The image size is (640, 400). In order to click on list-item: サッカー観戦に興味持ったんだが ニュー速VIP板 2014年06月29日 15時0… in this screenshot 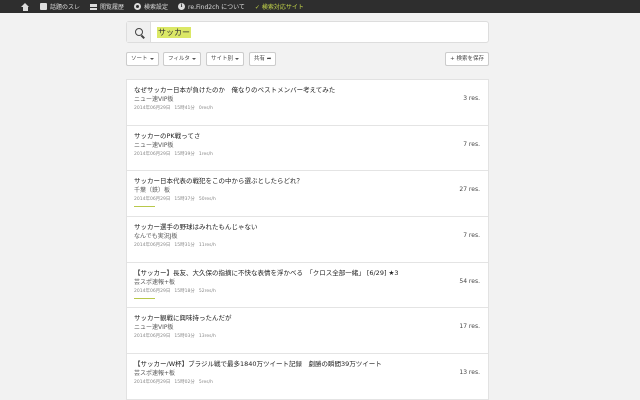, I will do `click(307, 331)`.